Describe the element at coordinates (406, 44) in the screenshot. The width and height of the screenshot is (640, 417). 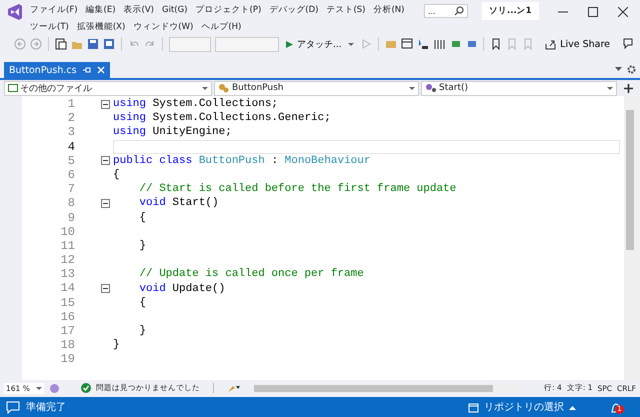
I see `window-icon` at that location.